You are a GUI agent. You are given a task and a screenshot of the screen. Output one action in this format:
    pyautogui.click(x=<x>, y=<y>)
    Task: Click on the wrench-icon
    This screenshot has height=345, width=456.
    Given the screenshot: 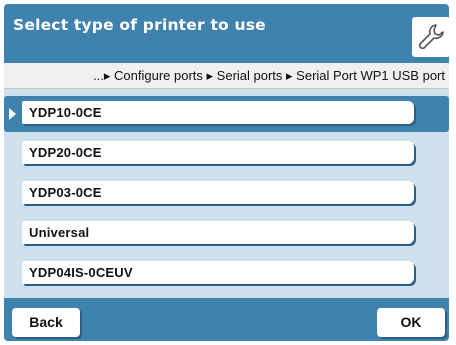 What is the action you would take?
    pyautogui.click(x=431, y=37)
    